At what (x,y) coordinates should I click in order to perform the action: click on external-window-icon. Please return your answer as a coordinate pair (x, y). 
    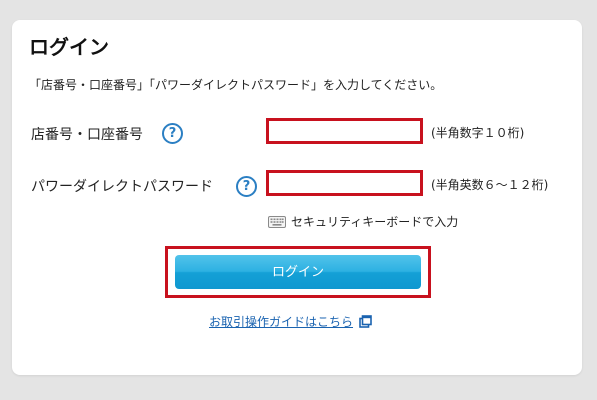
    Looking at the image, I should click on (365, 321).